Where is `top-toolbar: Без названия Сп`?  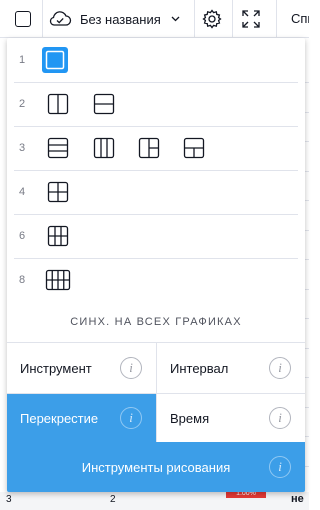
top-toolbar: Без названия Сп is located at coordinates (154, 19).